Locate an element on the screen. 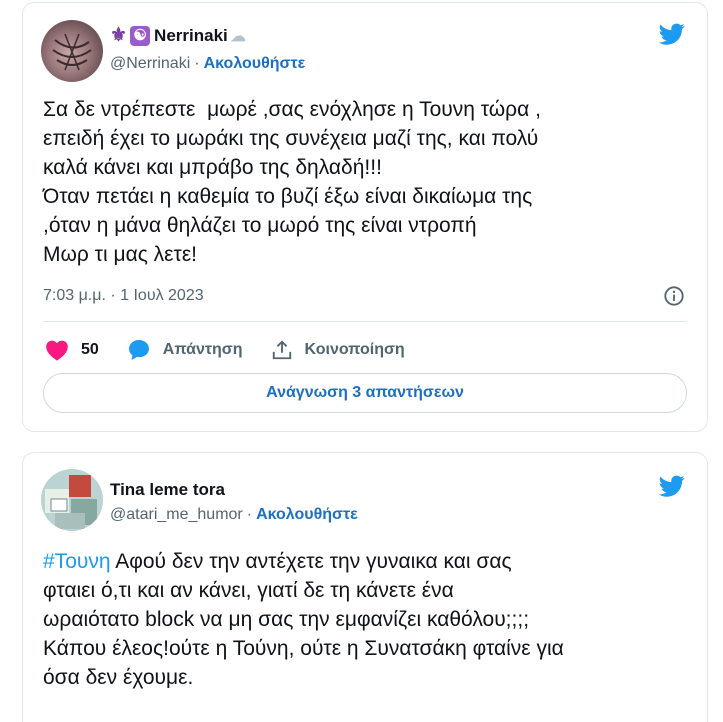 This screenshot has height=722, width=723. divider is located at coordinates (365, 321).